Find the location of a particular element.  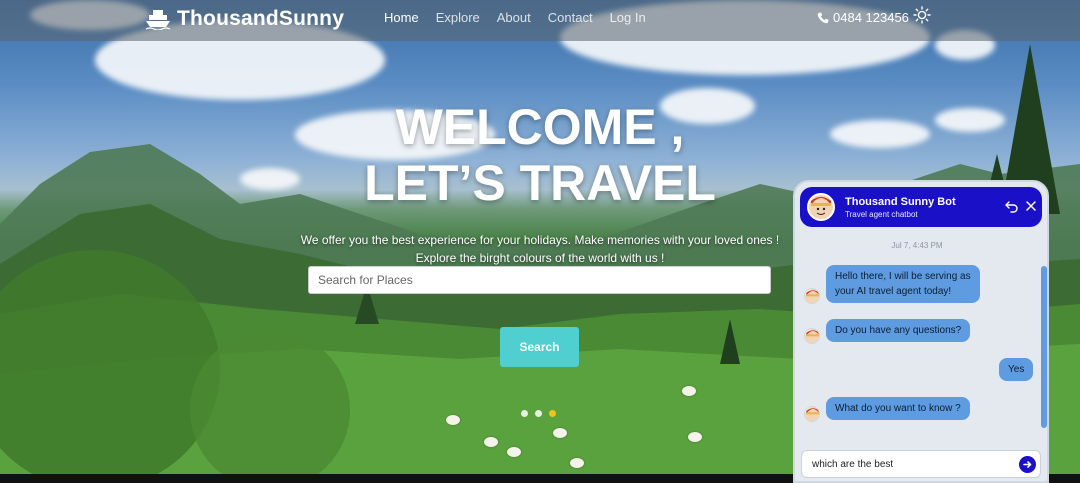

bot-message: Do you have any questions? is located at coordinates (898, 330).